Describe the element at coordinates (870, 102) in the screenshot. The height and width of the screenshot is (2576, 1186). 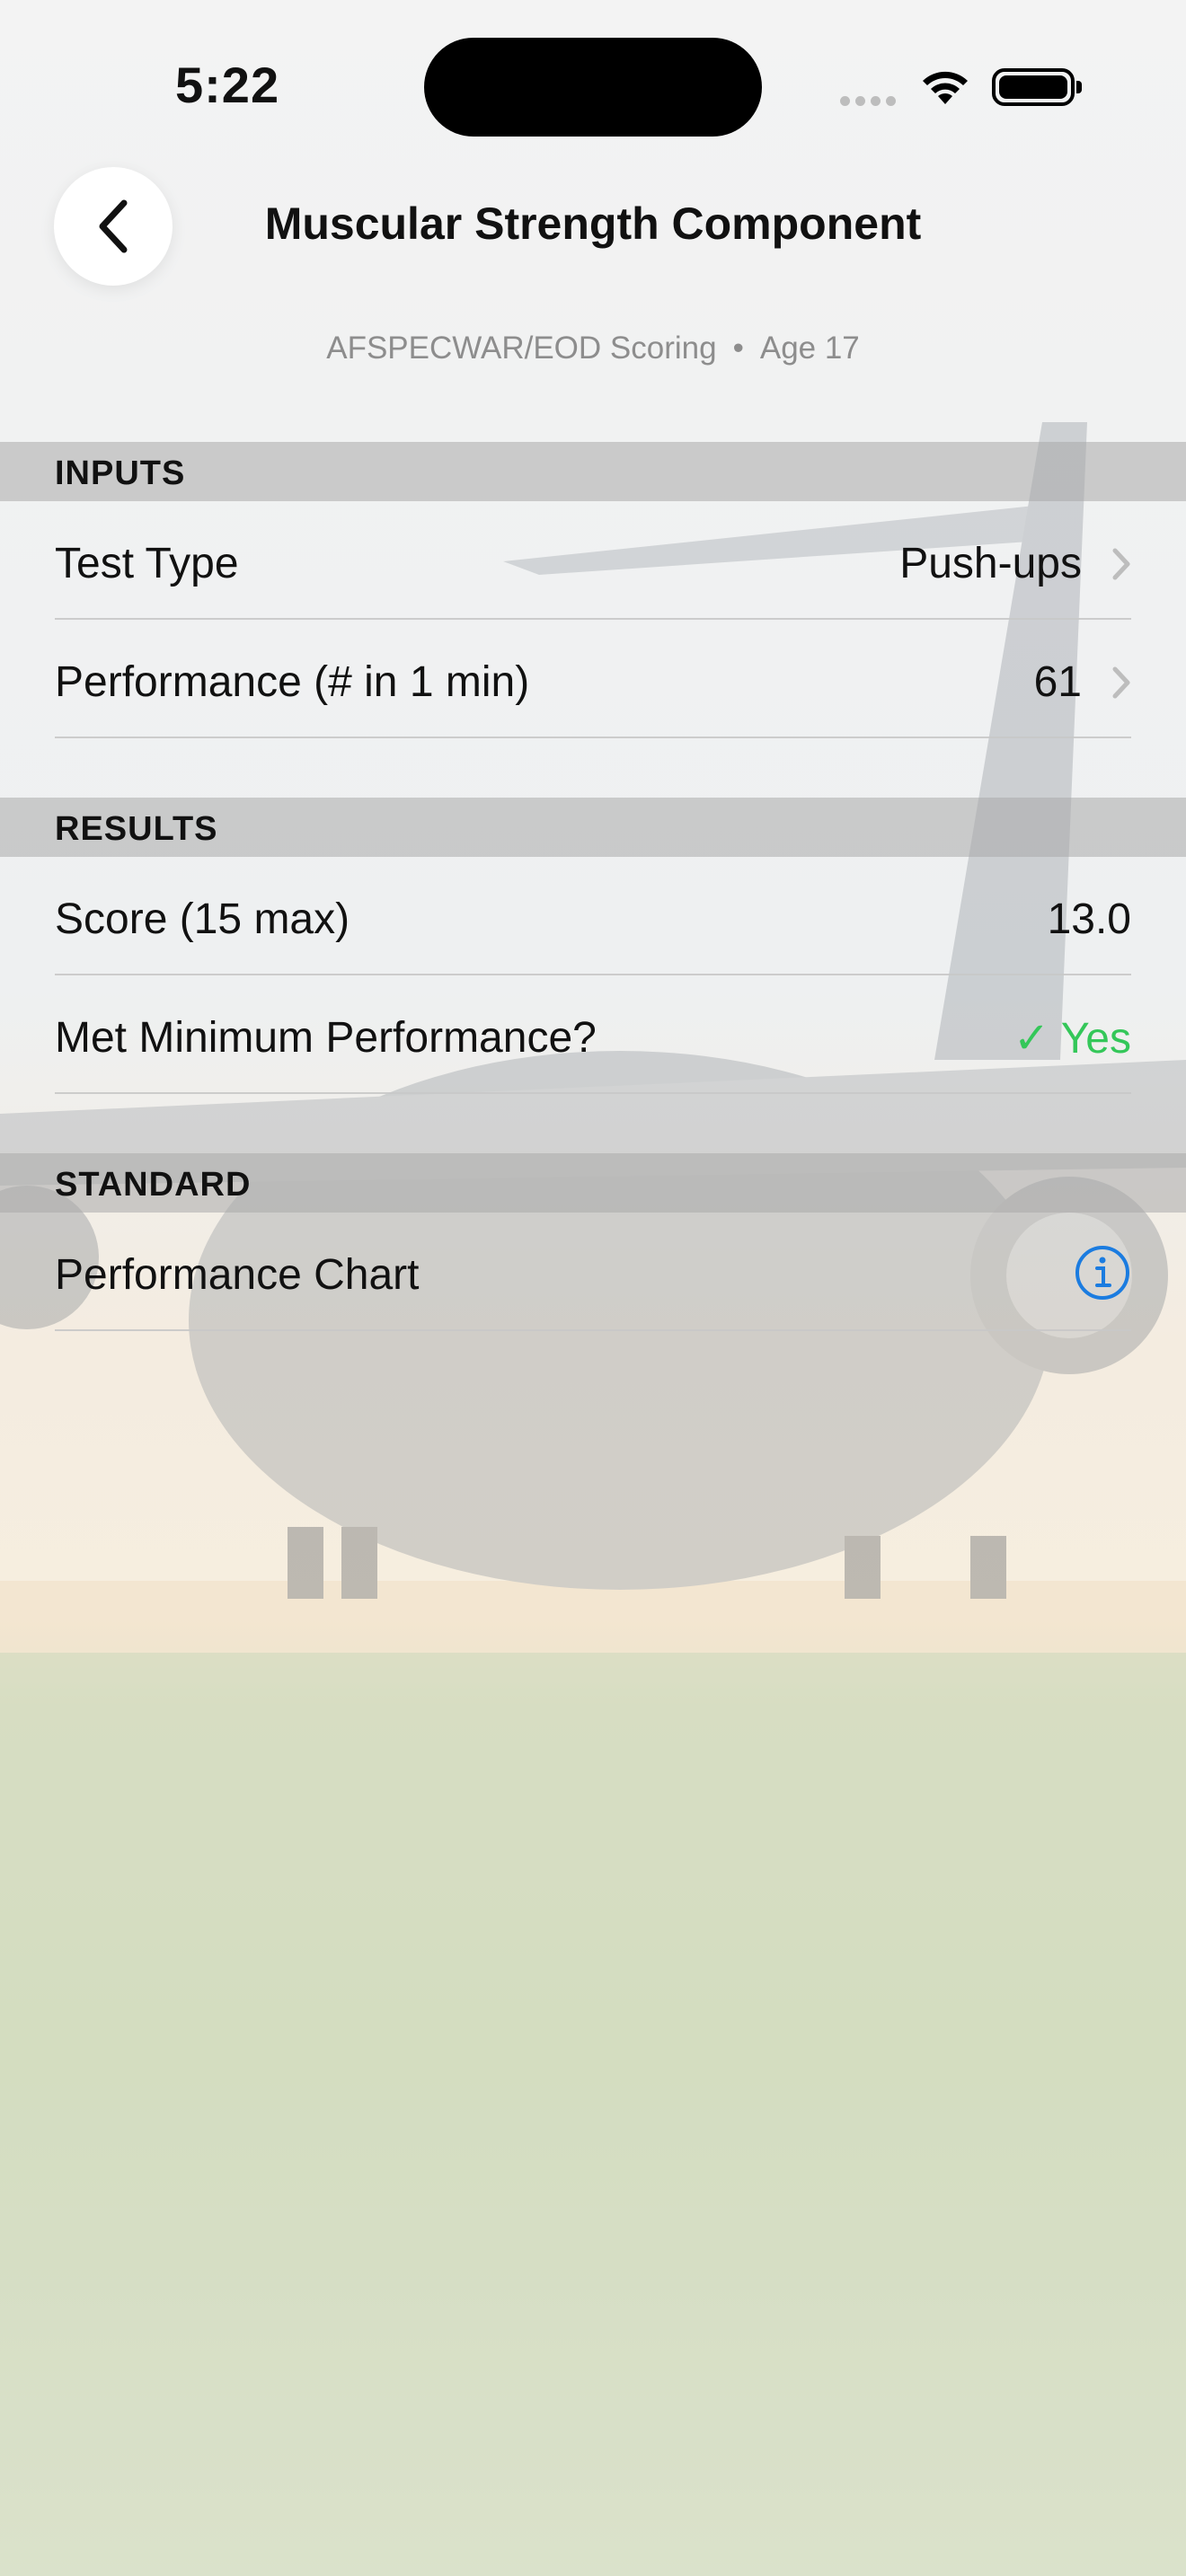
I see `cellular-signal-icon` at that location.